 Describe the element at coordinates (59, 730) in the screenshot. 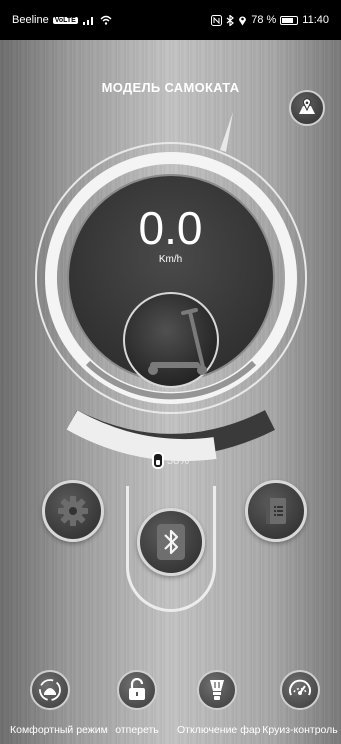

I see `comfort-mode-label: Комфортный режим` at that location.